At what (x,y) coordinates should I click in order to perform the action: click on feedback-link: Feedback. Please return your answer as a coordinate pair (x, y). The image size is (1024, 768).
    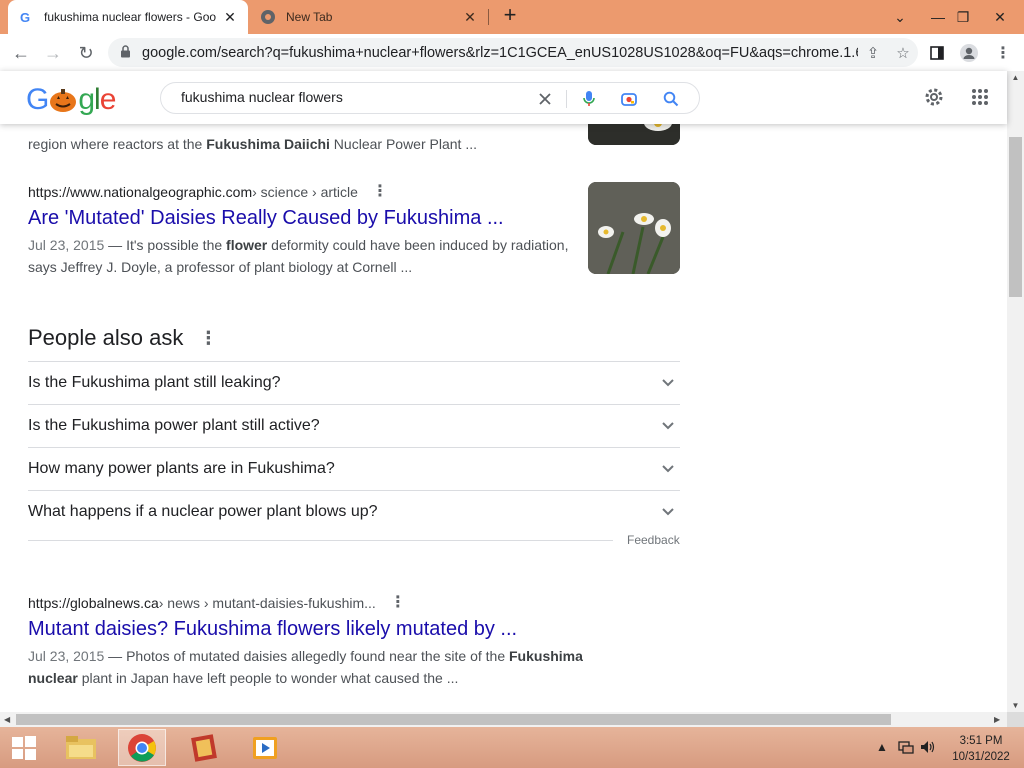
    Looking at the image, I should click on (653, 540).